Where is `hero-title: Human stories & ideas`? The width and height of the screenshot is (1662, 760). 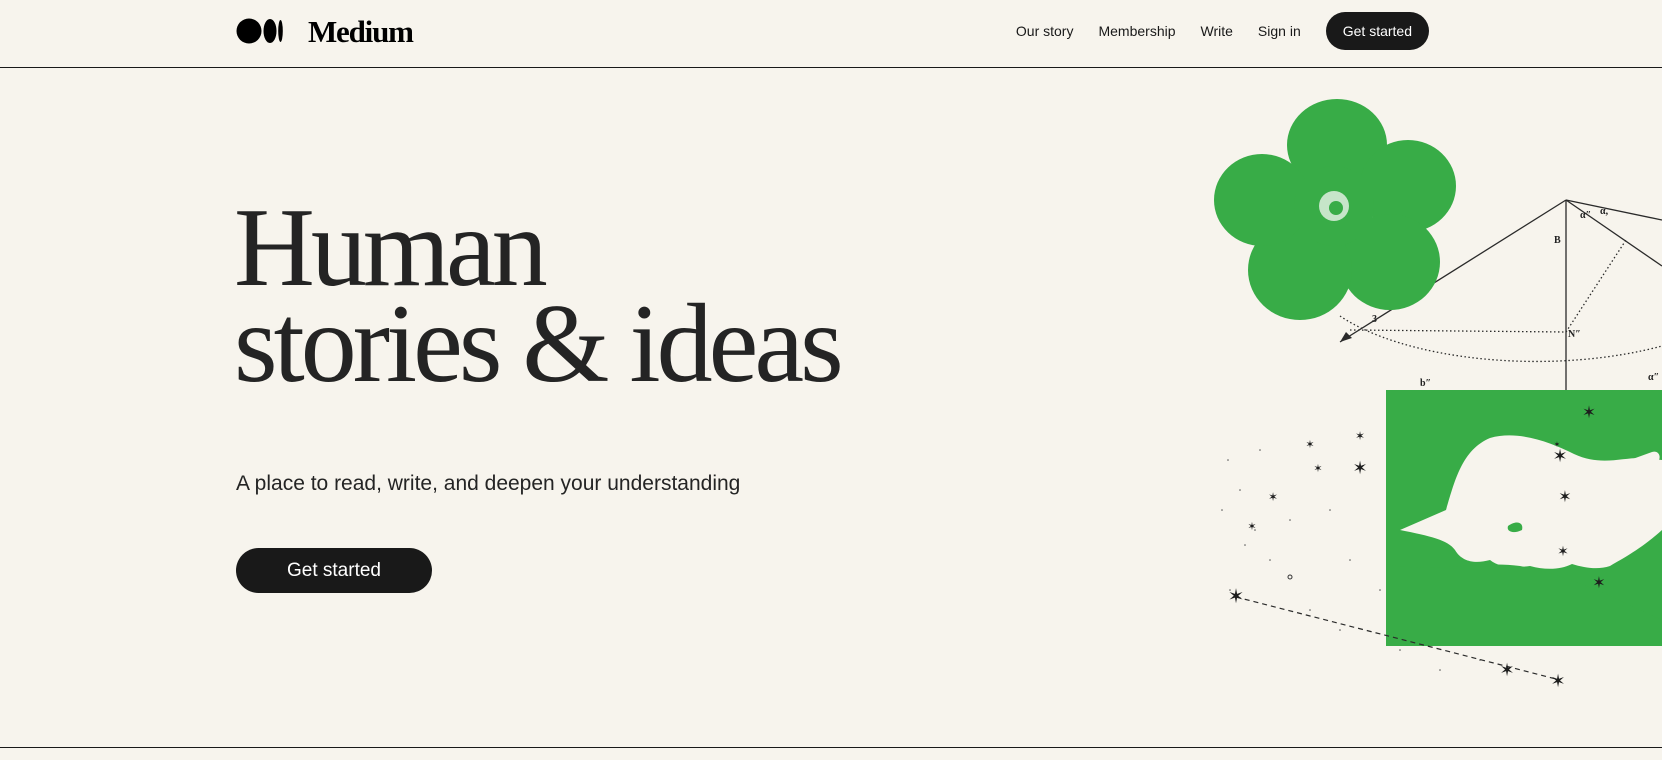 hero-title: Human stories & ideas is located at coordinates (539, 299).